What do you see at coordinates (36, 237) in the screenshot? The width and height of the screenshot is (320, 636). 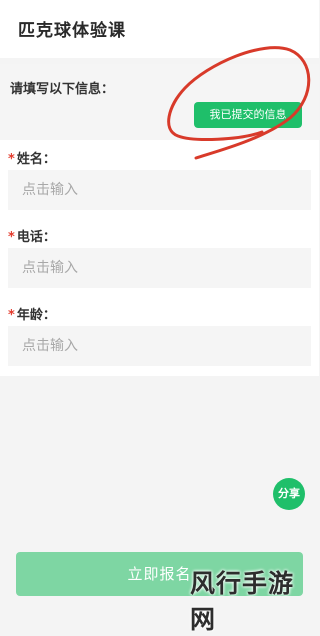 I see `phone-label-text: 电话：` at bounding box center [36, 237].